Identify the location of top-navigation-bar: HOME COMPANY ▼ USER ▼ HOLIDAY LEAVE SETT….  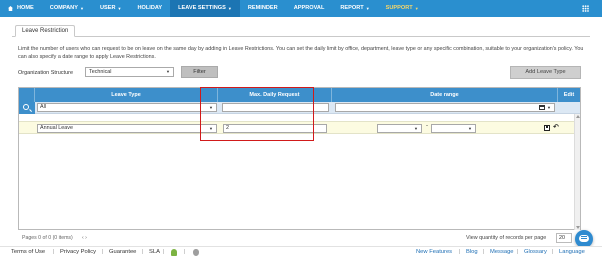
(301, 8).